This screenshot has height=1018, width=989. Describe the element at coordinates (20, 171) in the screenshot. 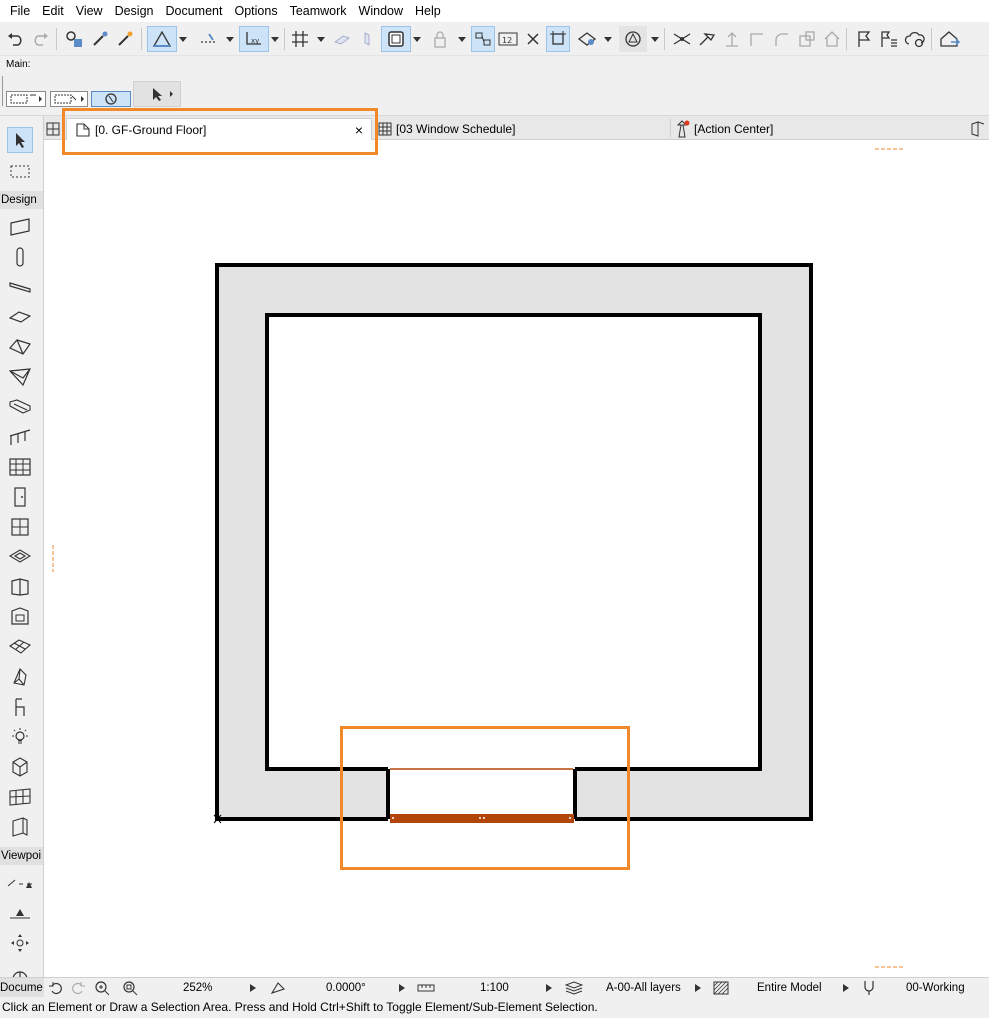

I see `marquee-tool-icon` at that location.